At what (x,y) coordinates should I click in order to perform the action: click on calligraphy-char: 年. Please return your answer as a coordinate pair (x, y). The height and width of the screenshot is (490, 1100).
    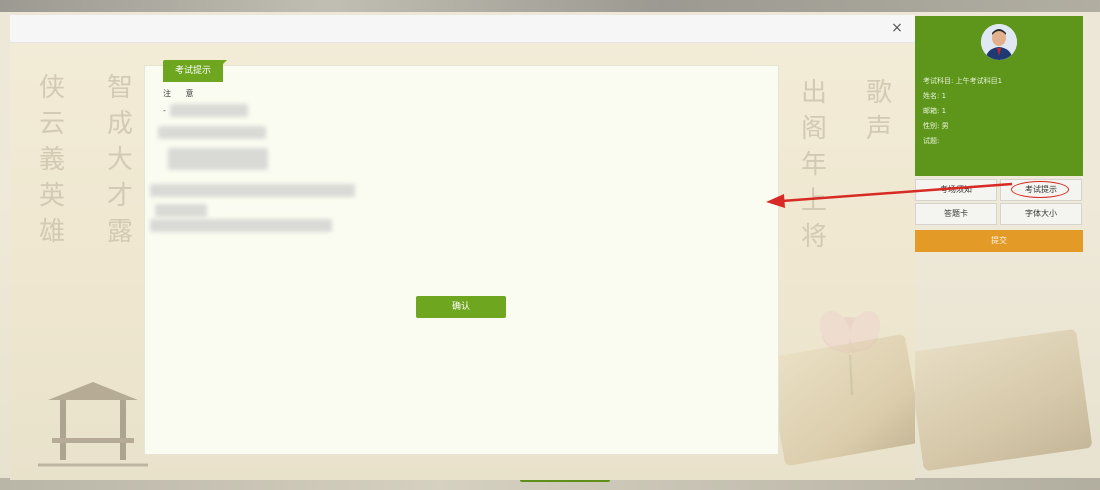
    Looking at the image, I should click on (813, 165).